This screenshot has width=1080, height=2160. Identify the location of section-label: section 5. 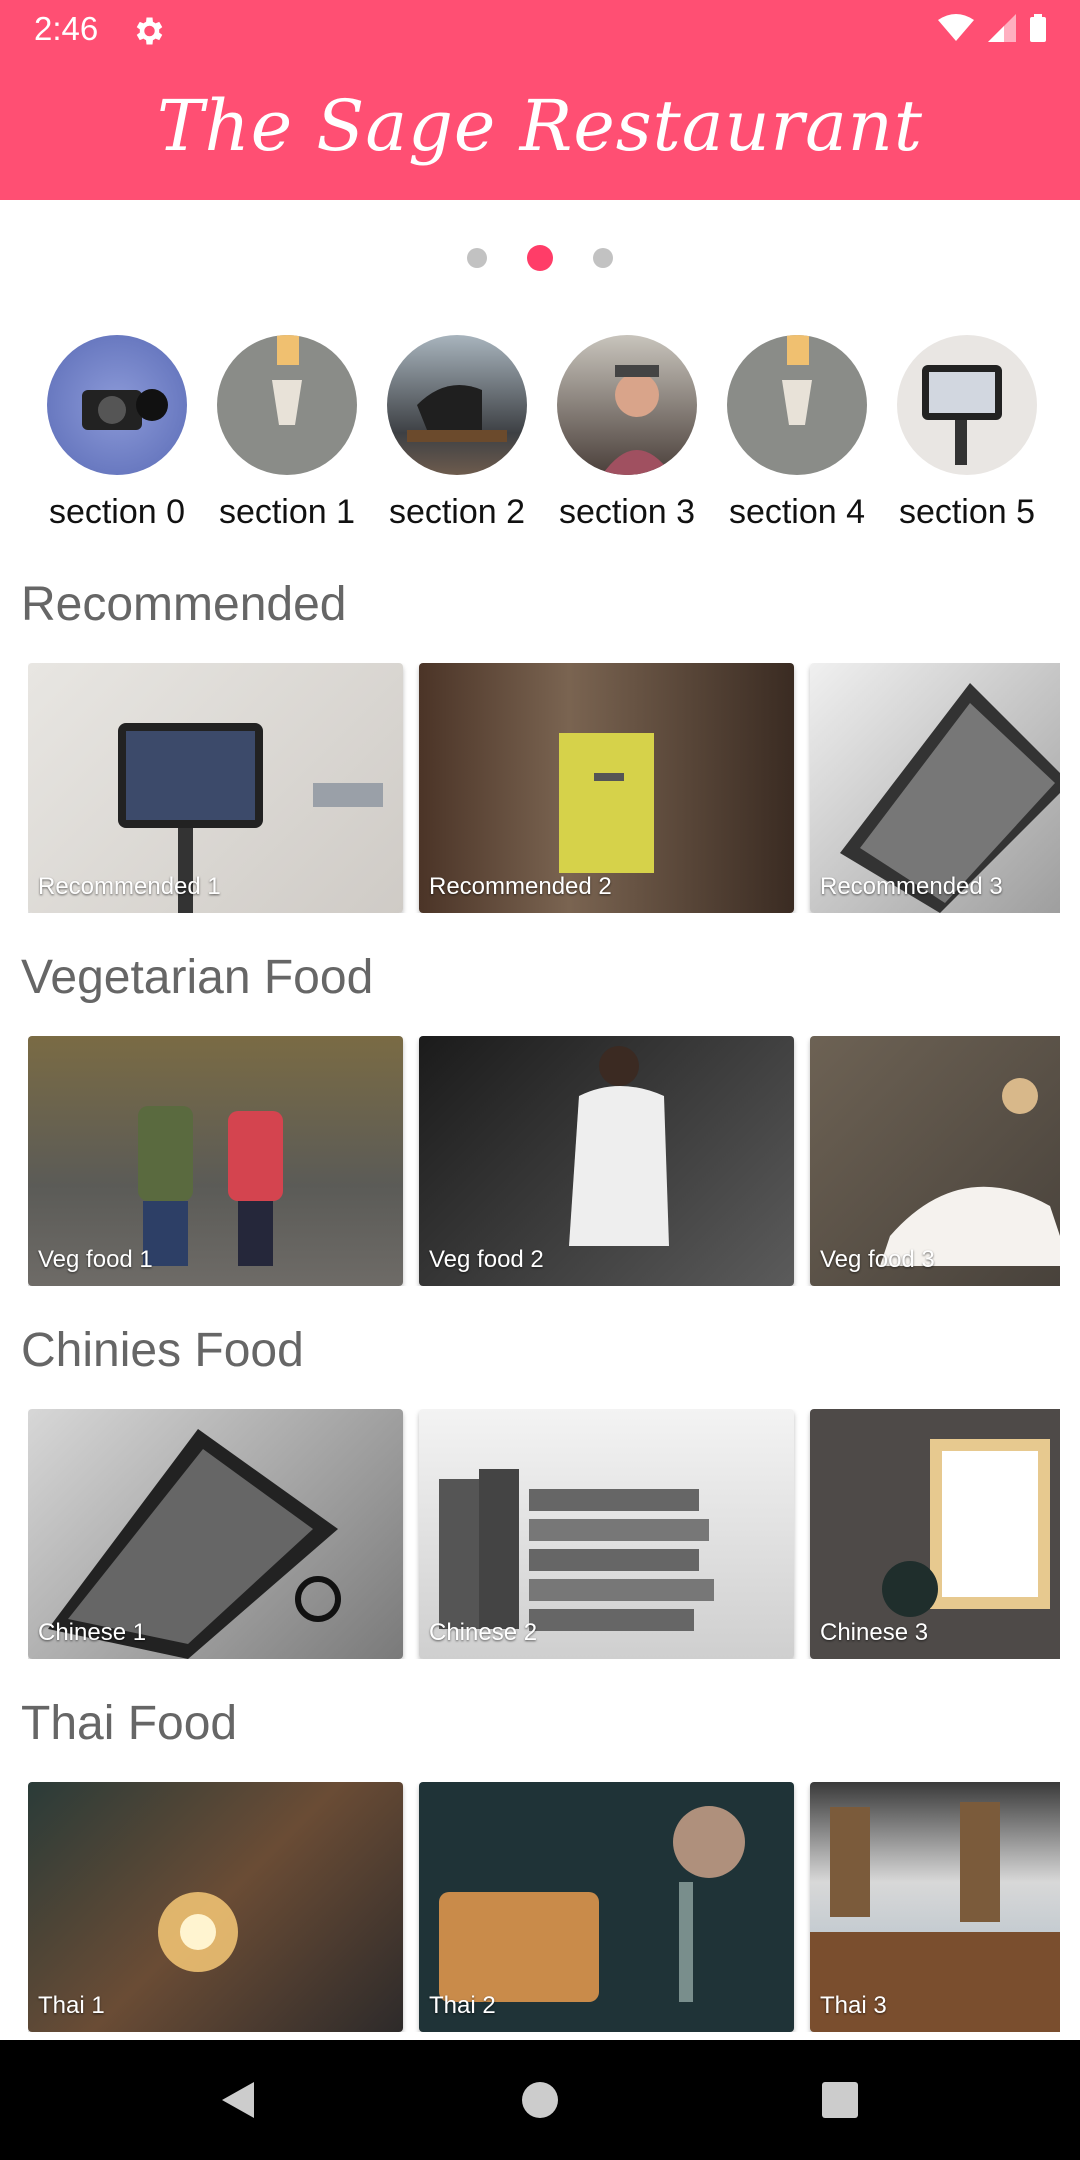
(967, 512).